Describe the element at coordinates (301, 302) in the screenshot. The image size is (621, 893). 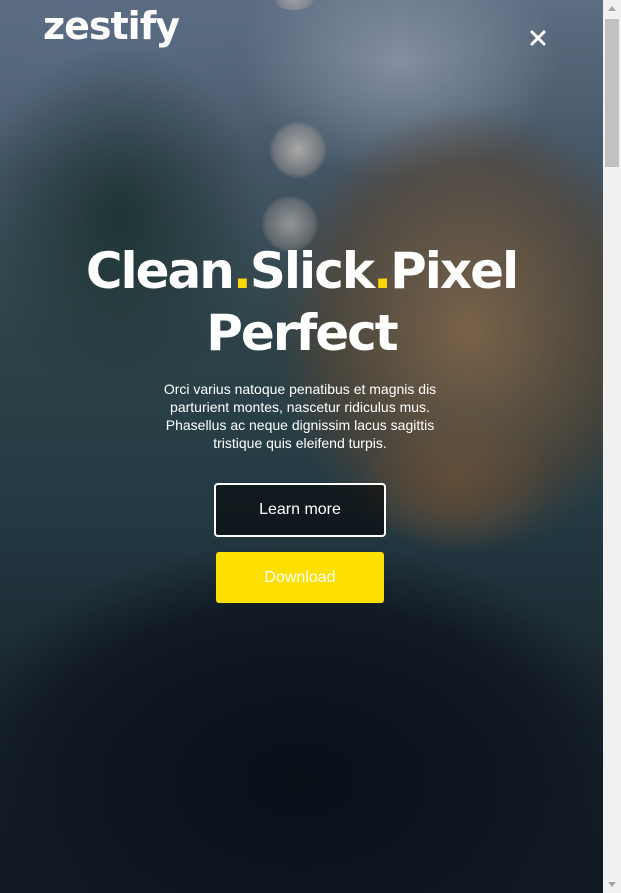
I see `hero-headline: Clean.Slick.Pixel Perfect` at that location.